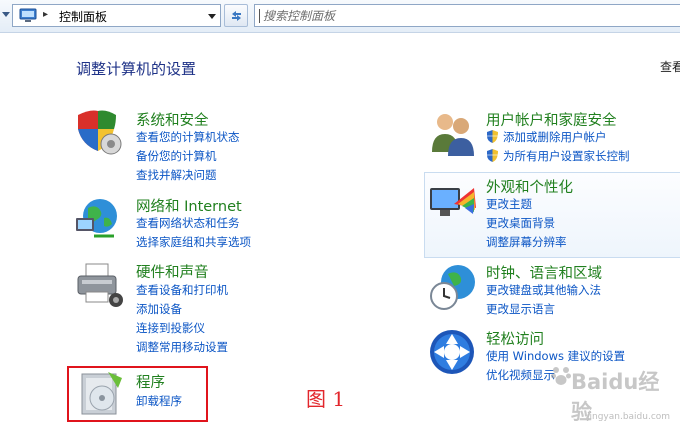 The width and height of the screenshot is (680, 435). I want to click on link-mobility-settings: 调整常用移动设置, so click(182, 347).